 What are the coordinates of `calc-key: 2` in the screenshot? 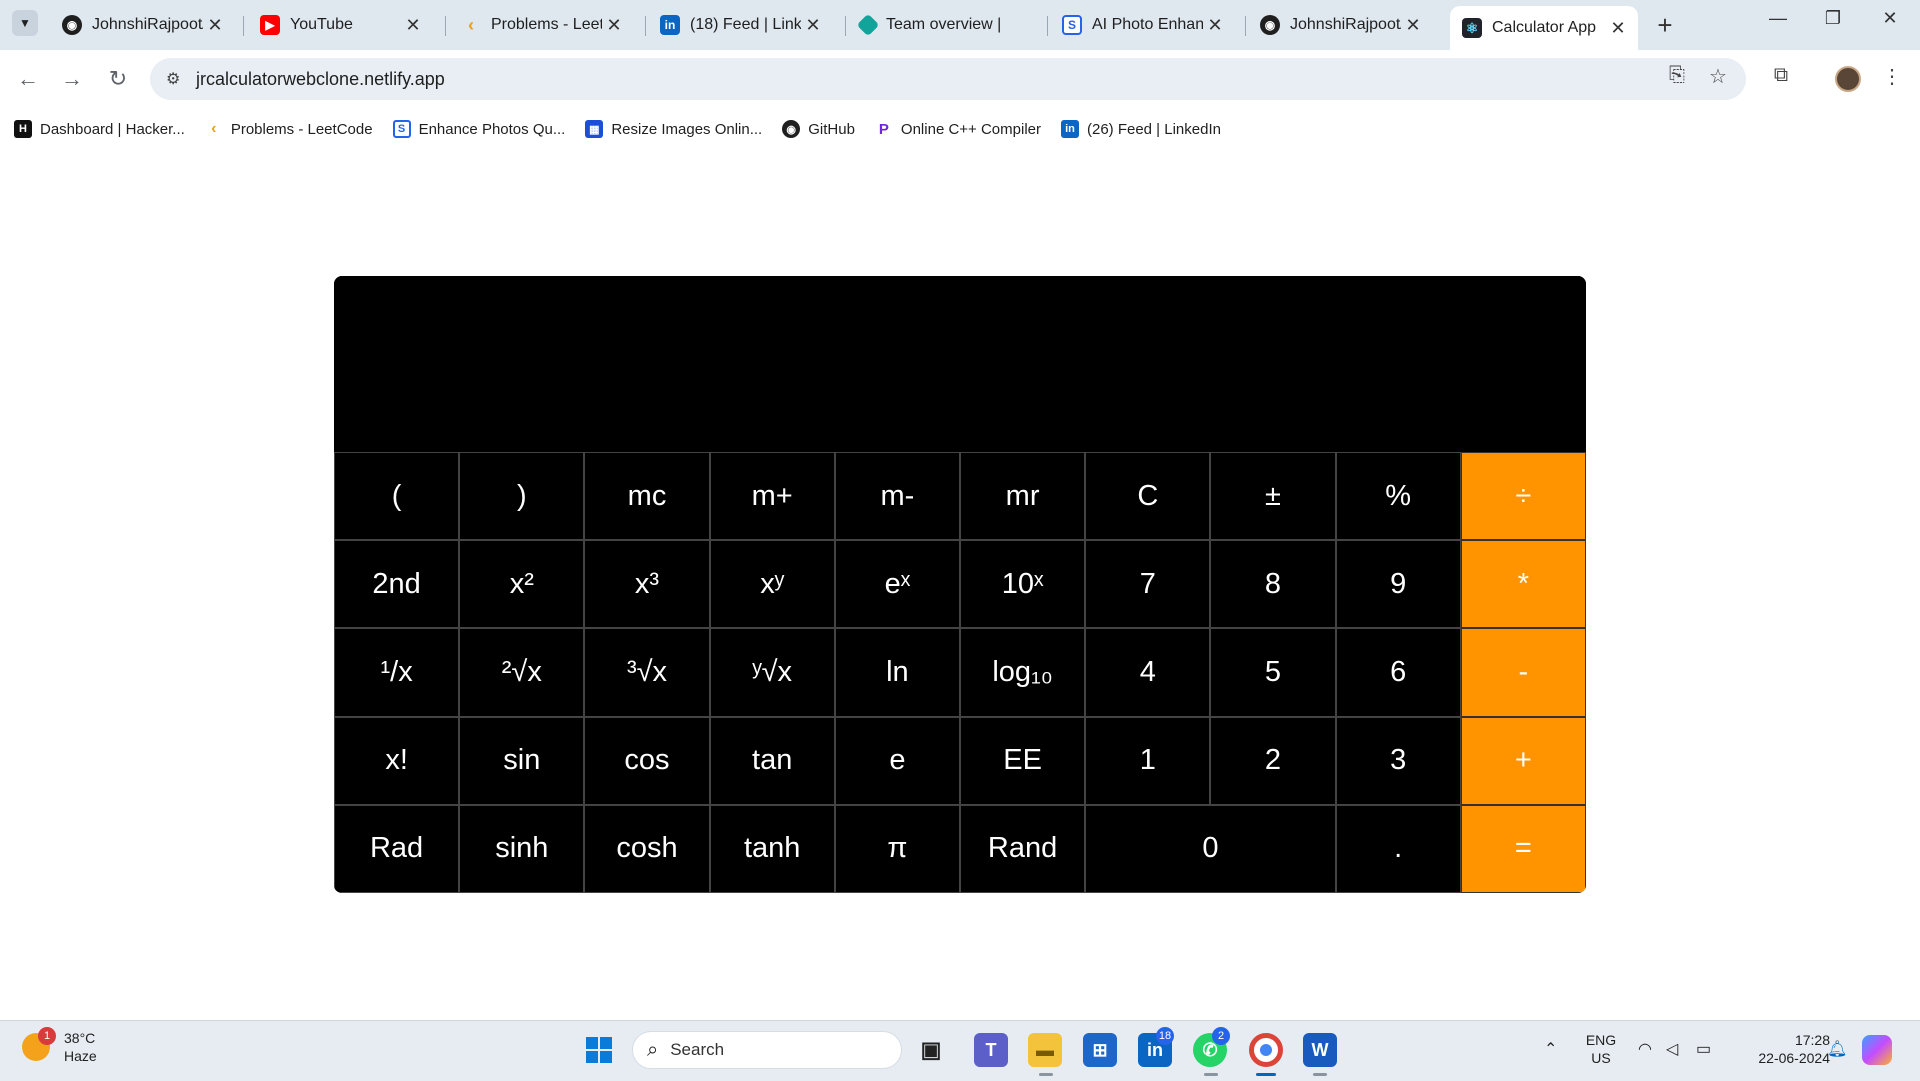 It's located at (1273, 760).